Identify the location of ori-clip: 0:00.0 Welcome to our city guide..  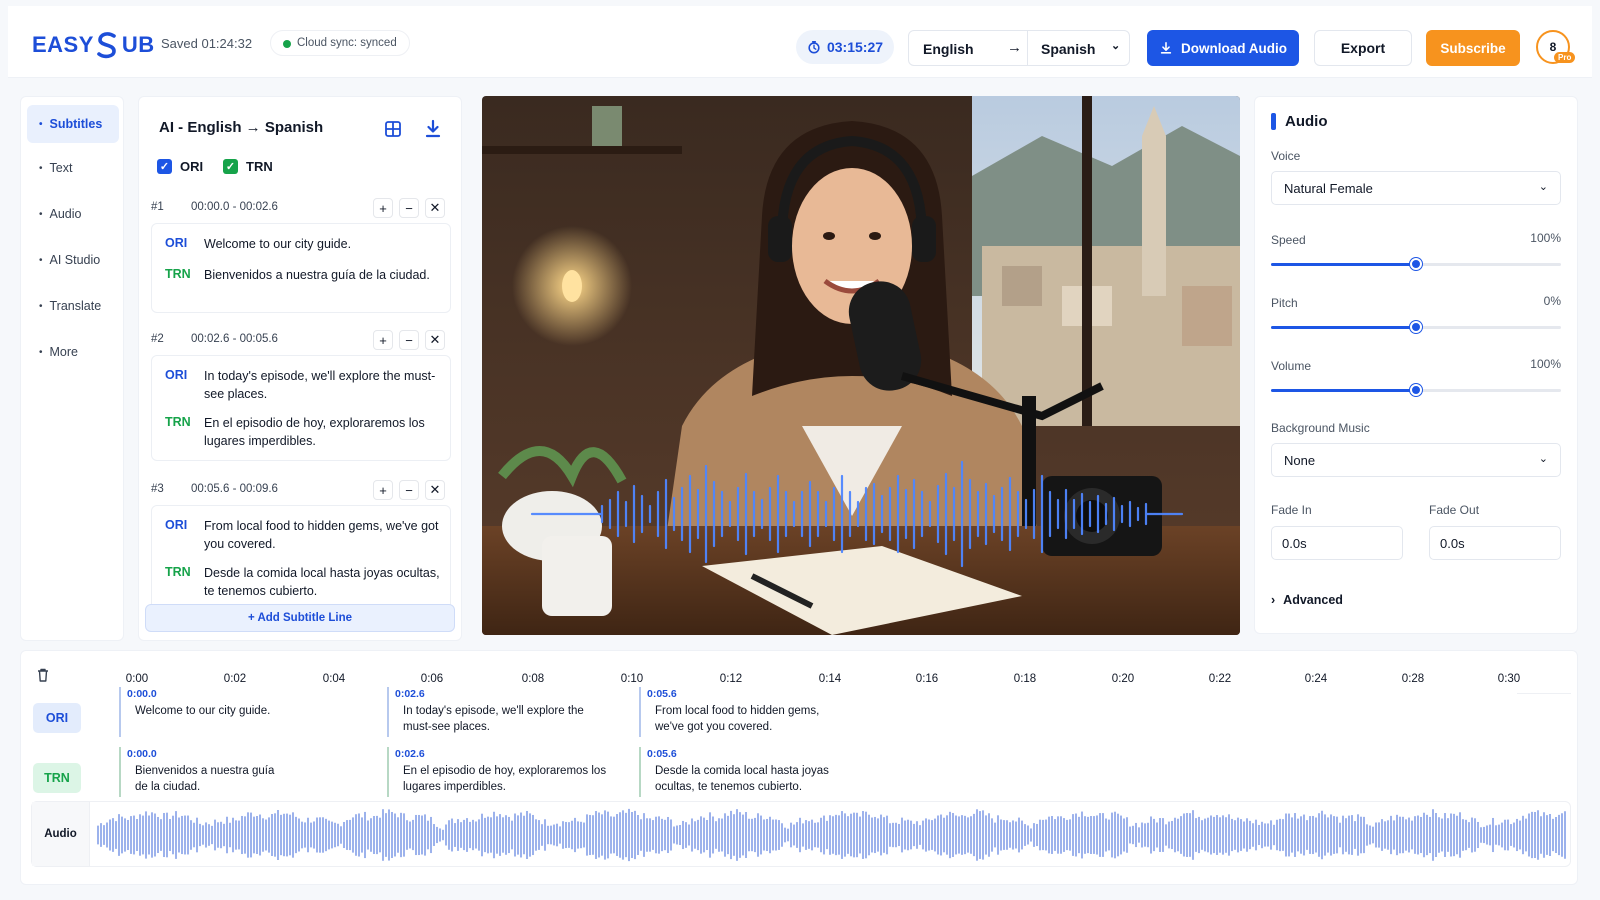
(253, 712).